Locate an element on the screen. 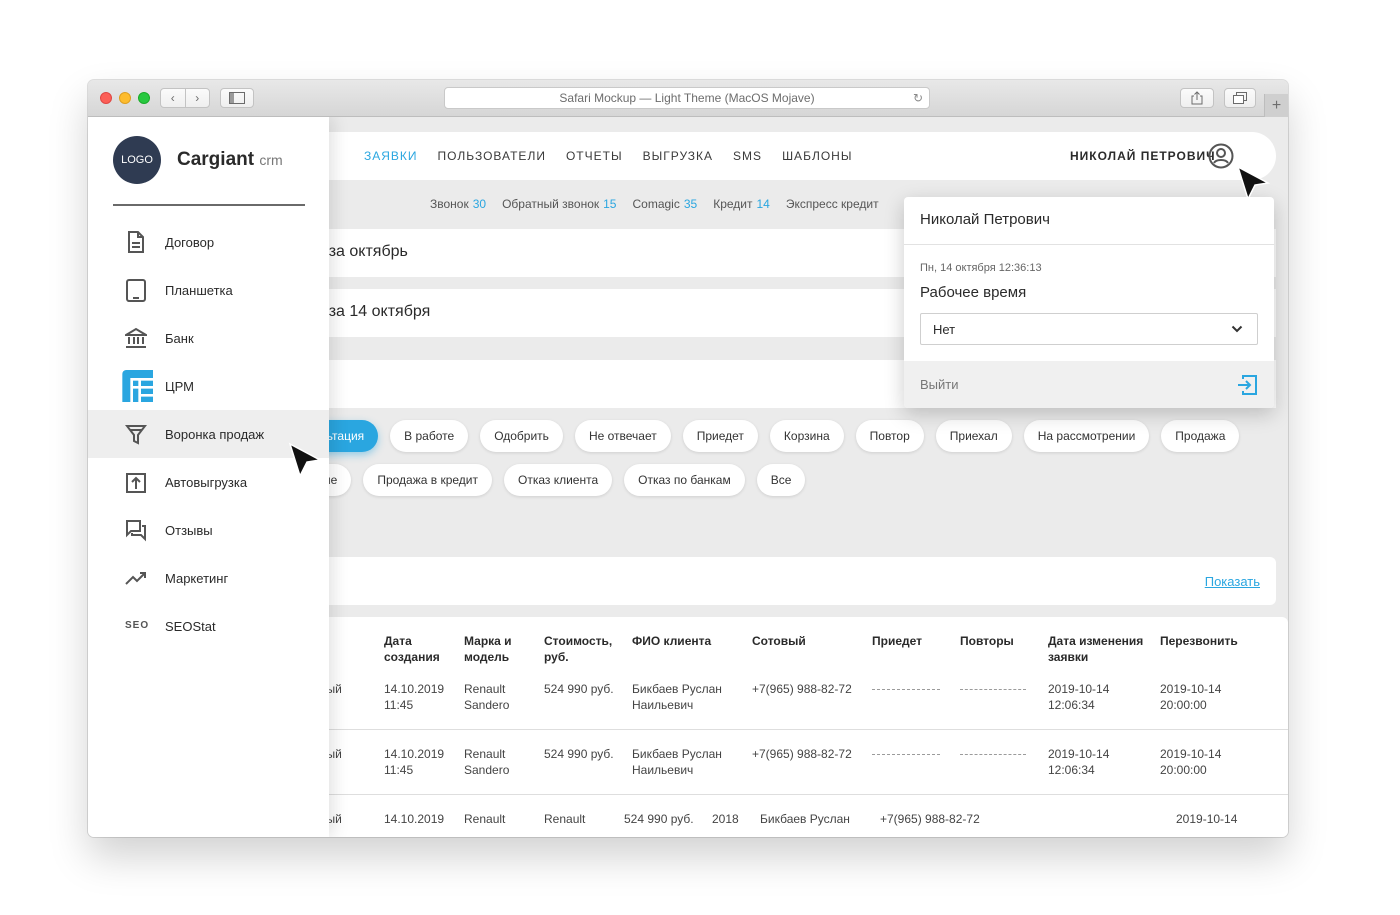 Image resolution: width=1400 pixels, height=915 pixels. stat-express-credit: Экспресс кредит is located at coordinates (832, 204).